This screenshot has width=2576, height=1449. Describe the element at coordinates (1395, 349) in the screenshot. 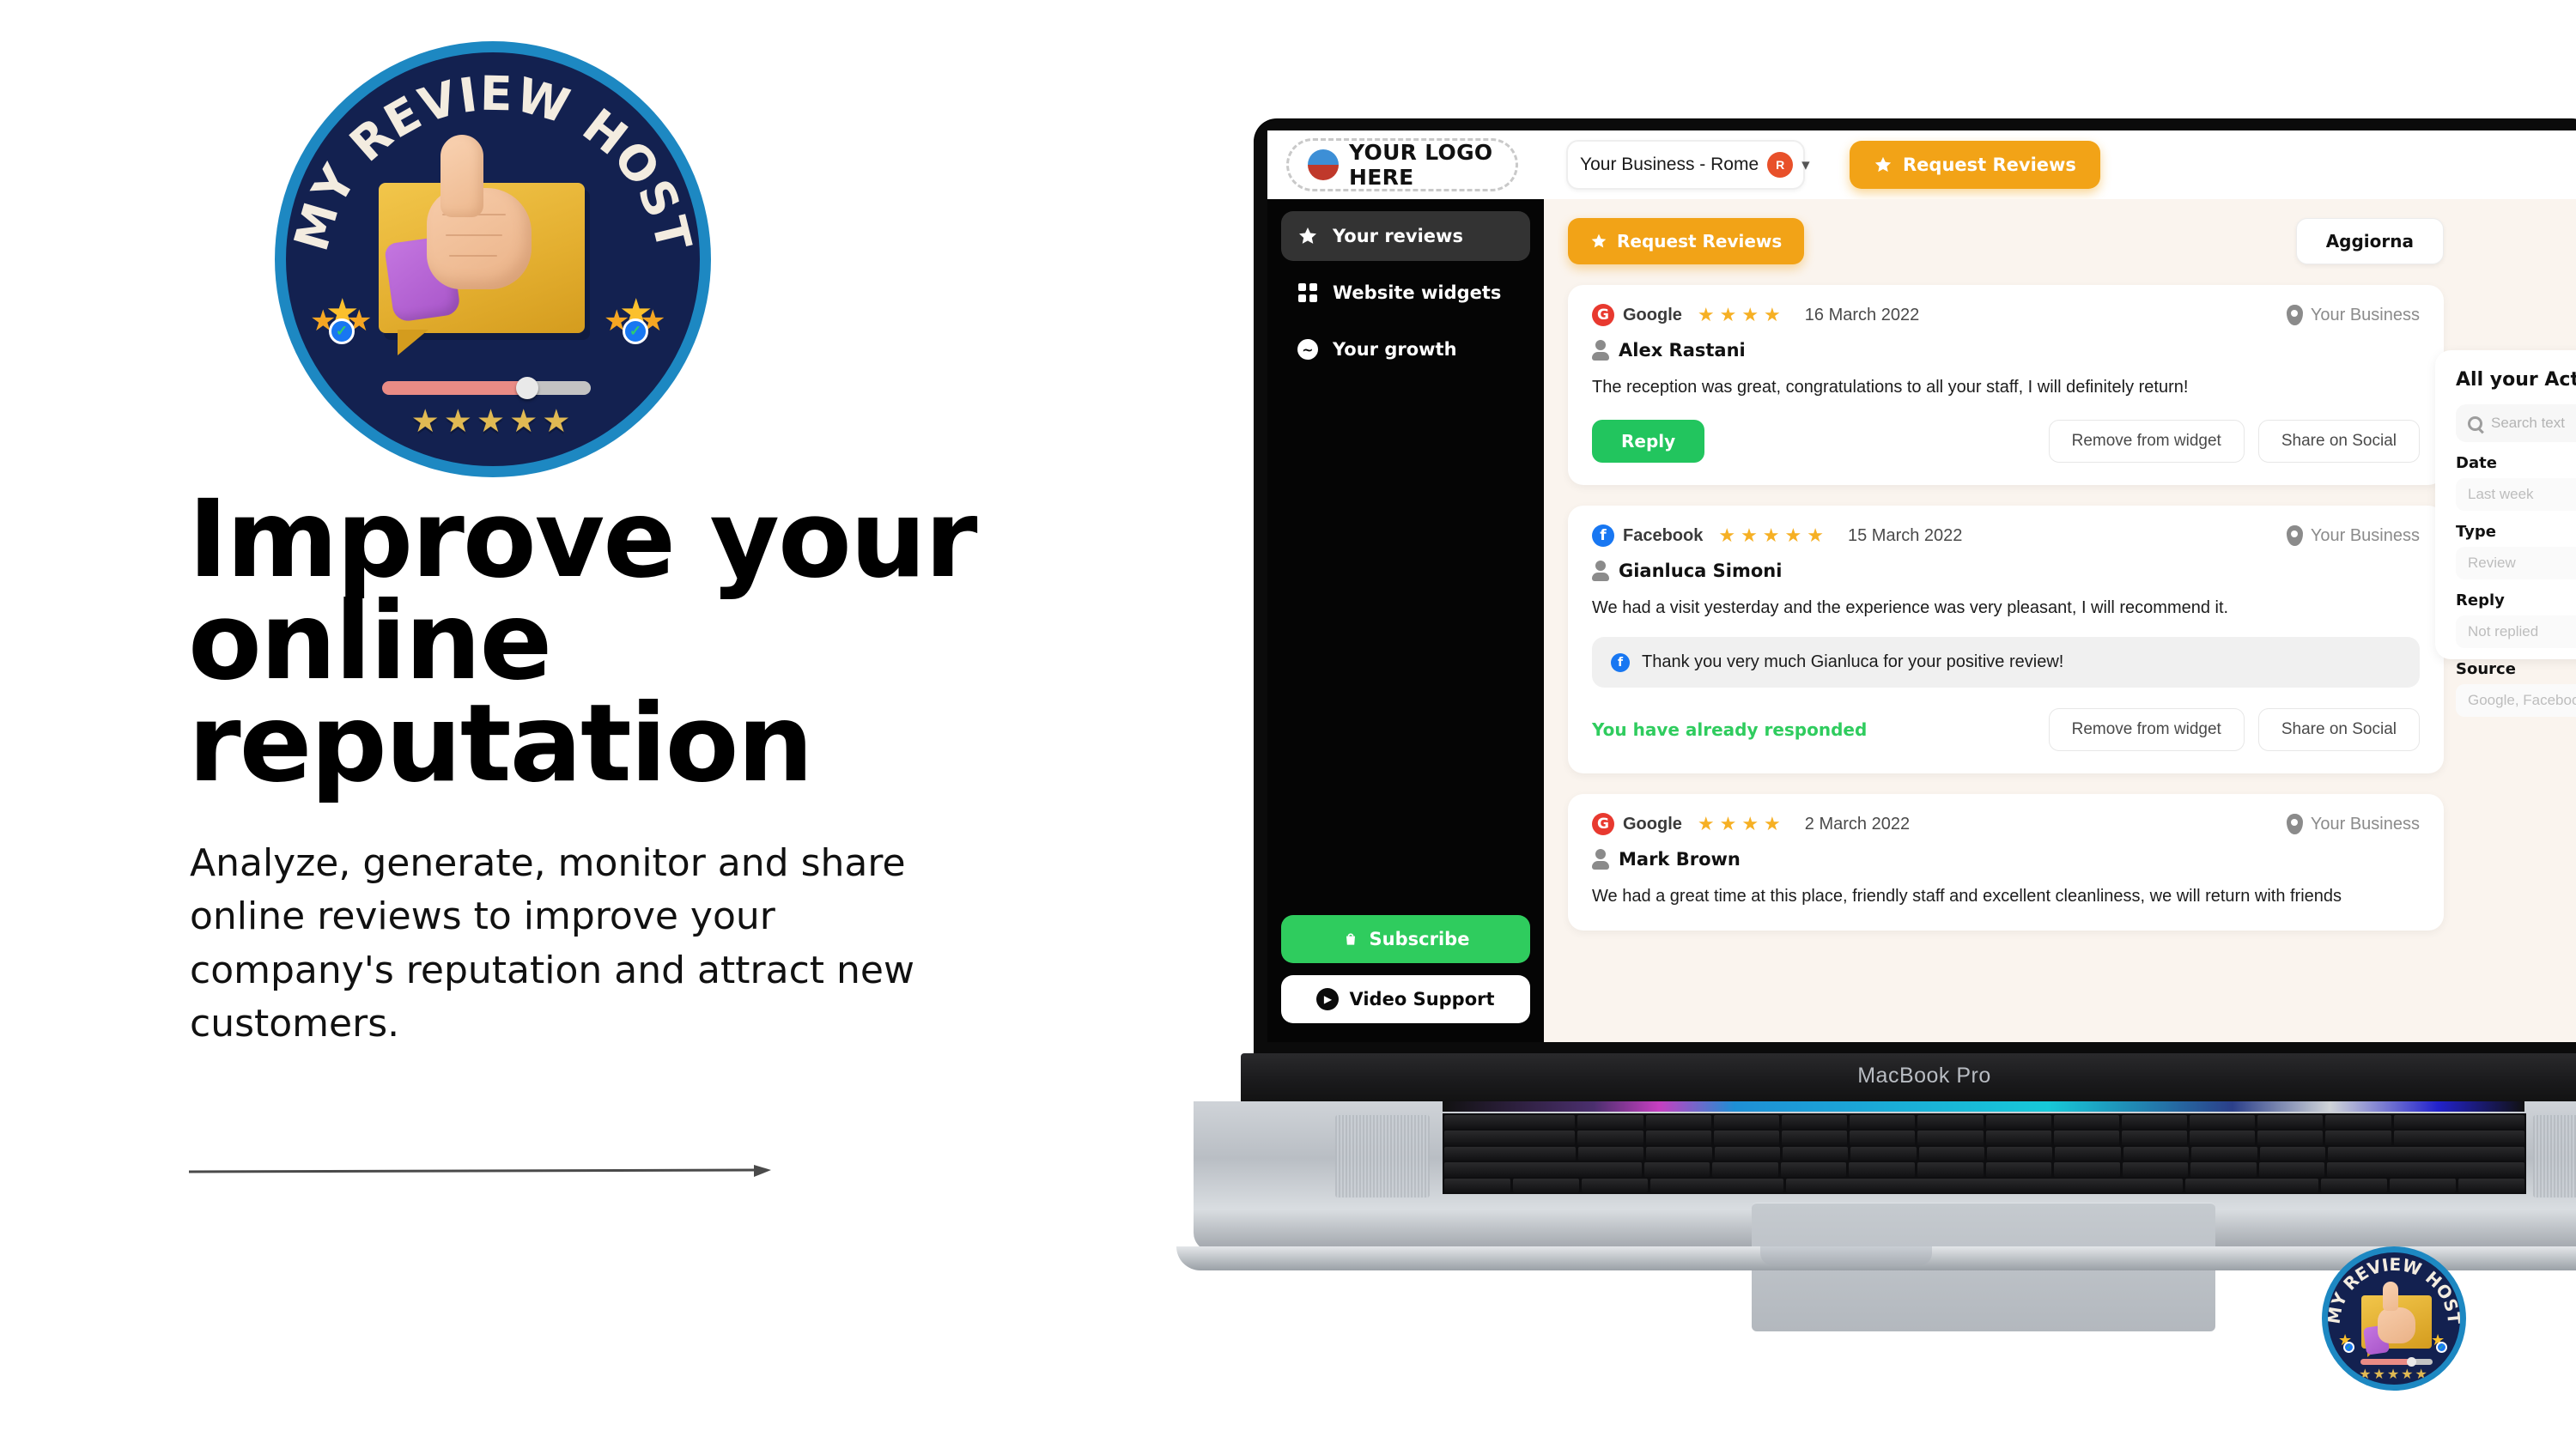

I see `sidebar-item-label: Your growth` at that location.